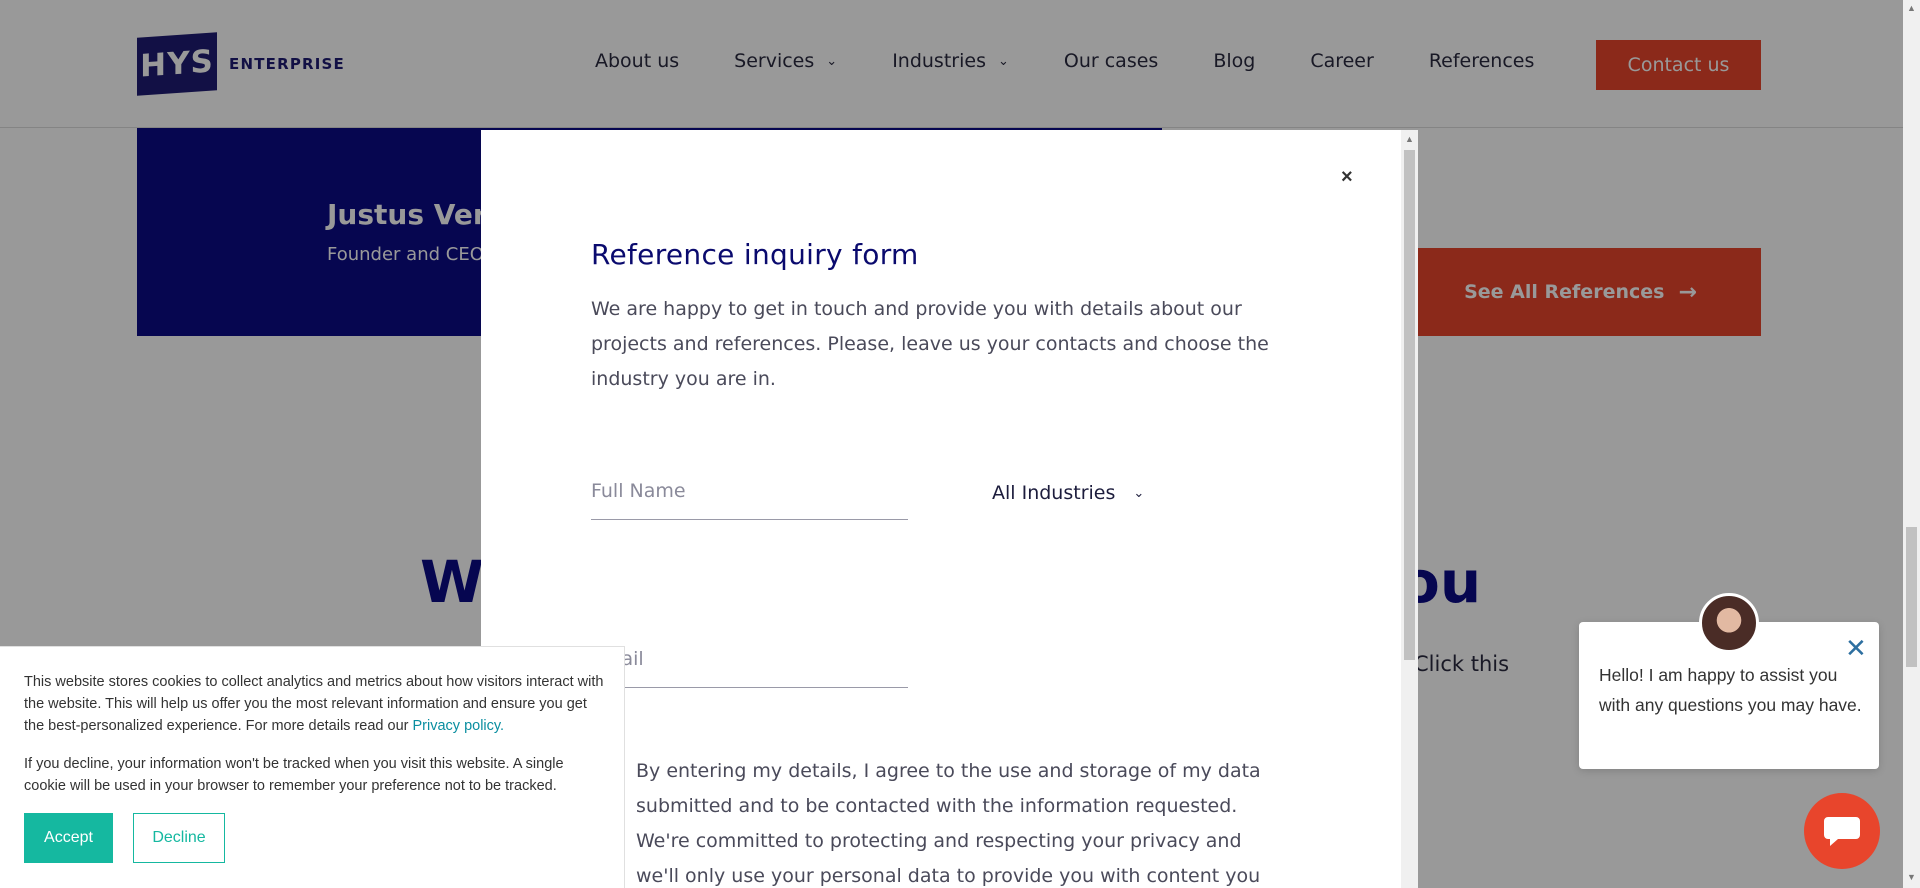  I want to click on modal-scrollbar: ▲, so click(1409, 509).